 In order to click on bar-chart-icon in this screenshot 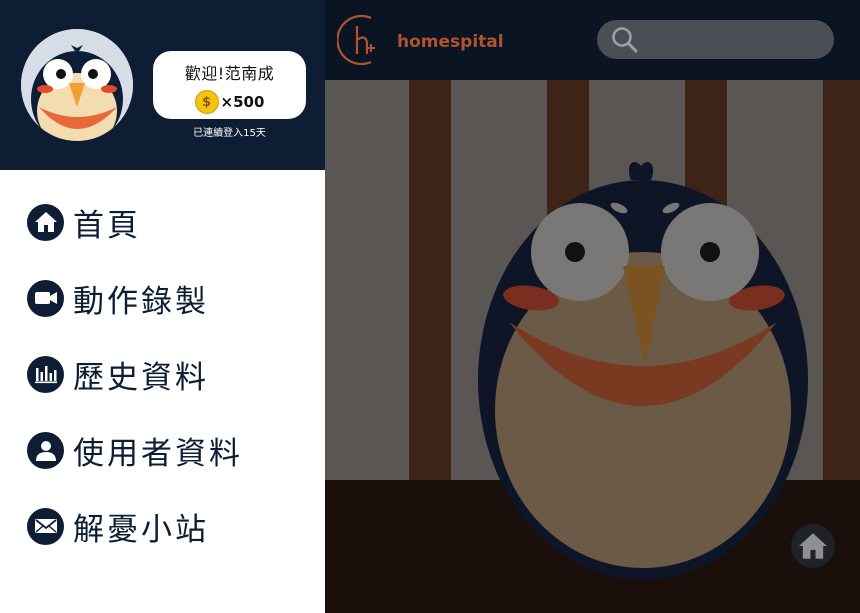, I will do `click(45, 374)`.